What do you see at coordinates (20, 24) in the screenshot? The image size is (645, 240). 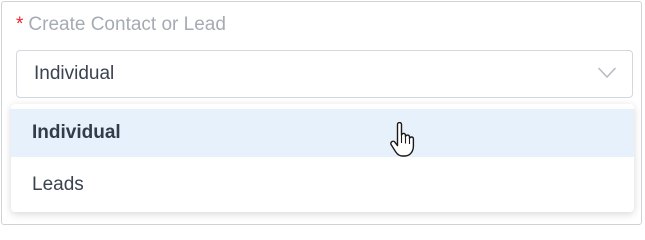 I see `required-asterisk: *` at bounding box center [20, 24].